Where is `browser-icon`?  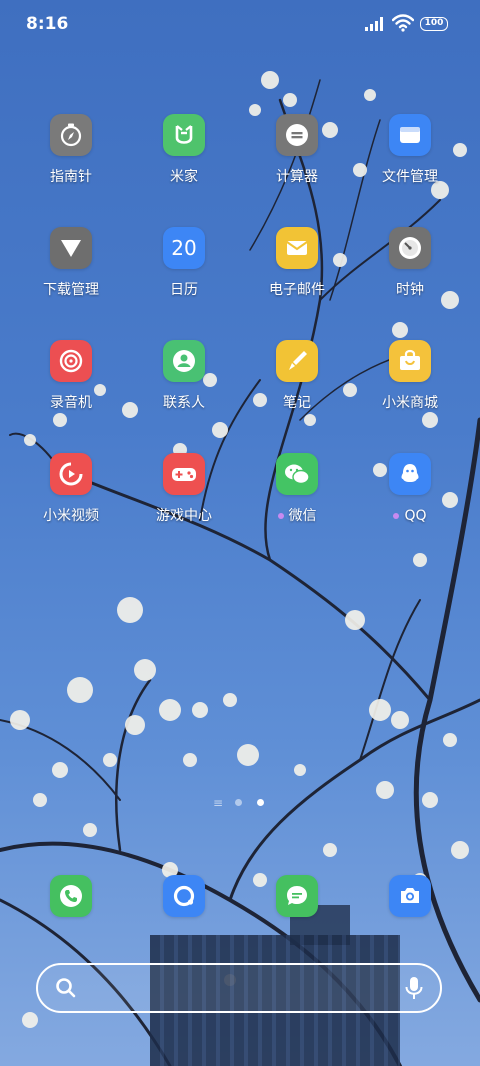 browser-icon is located at coordinates (184, 896).